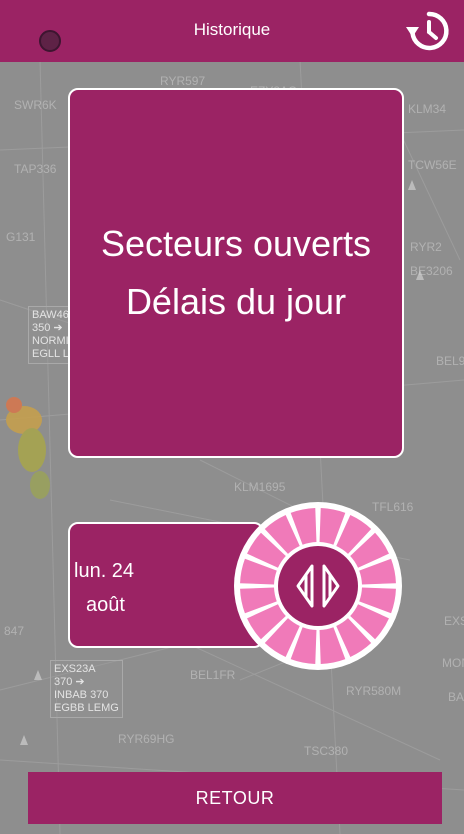 The image size is (464, 834). I want to click on radar-label: RYR2, so click(426, 247).